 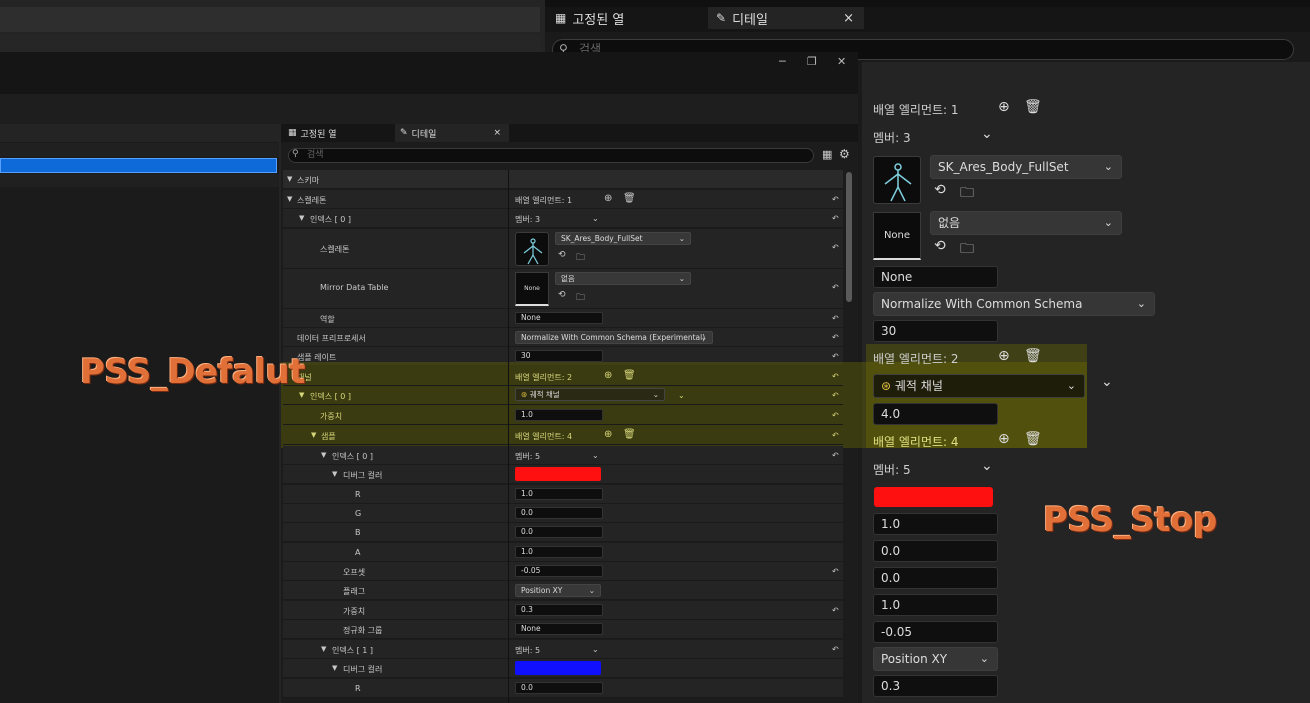 I want to click on norm-group-input: None, so click(x=559, y=629).